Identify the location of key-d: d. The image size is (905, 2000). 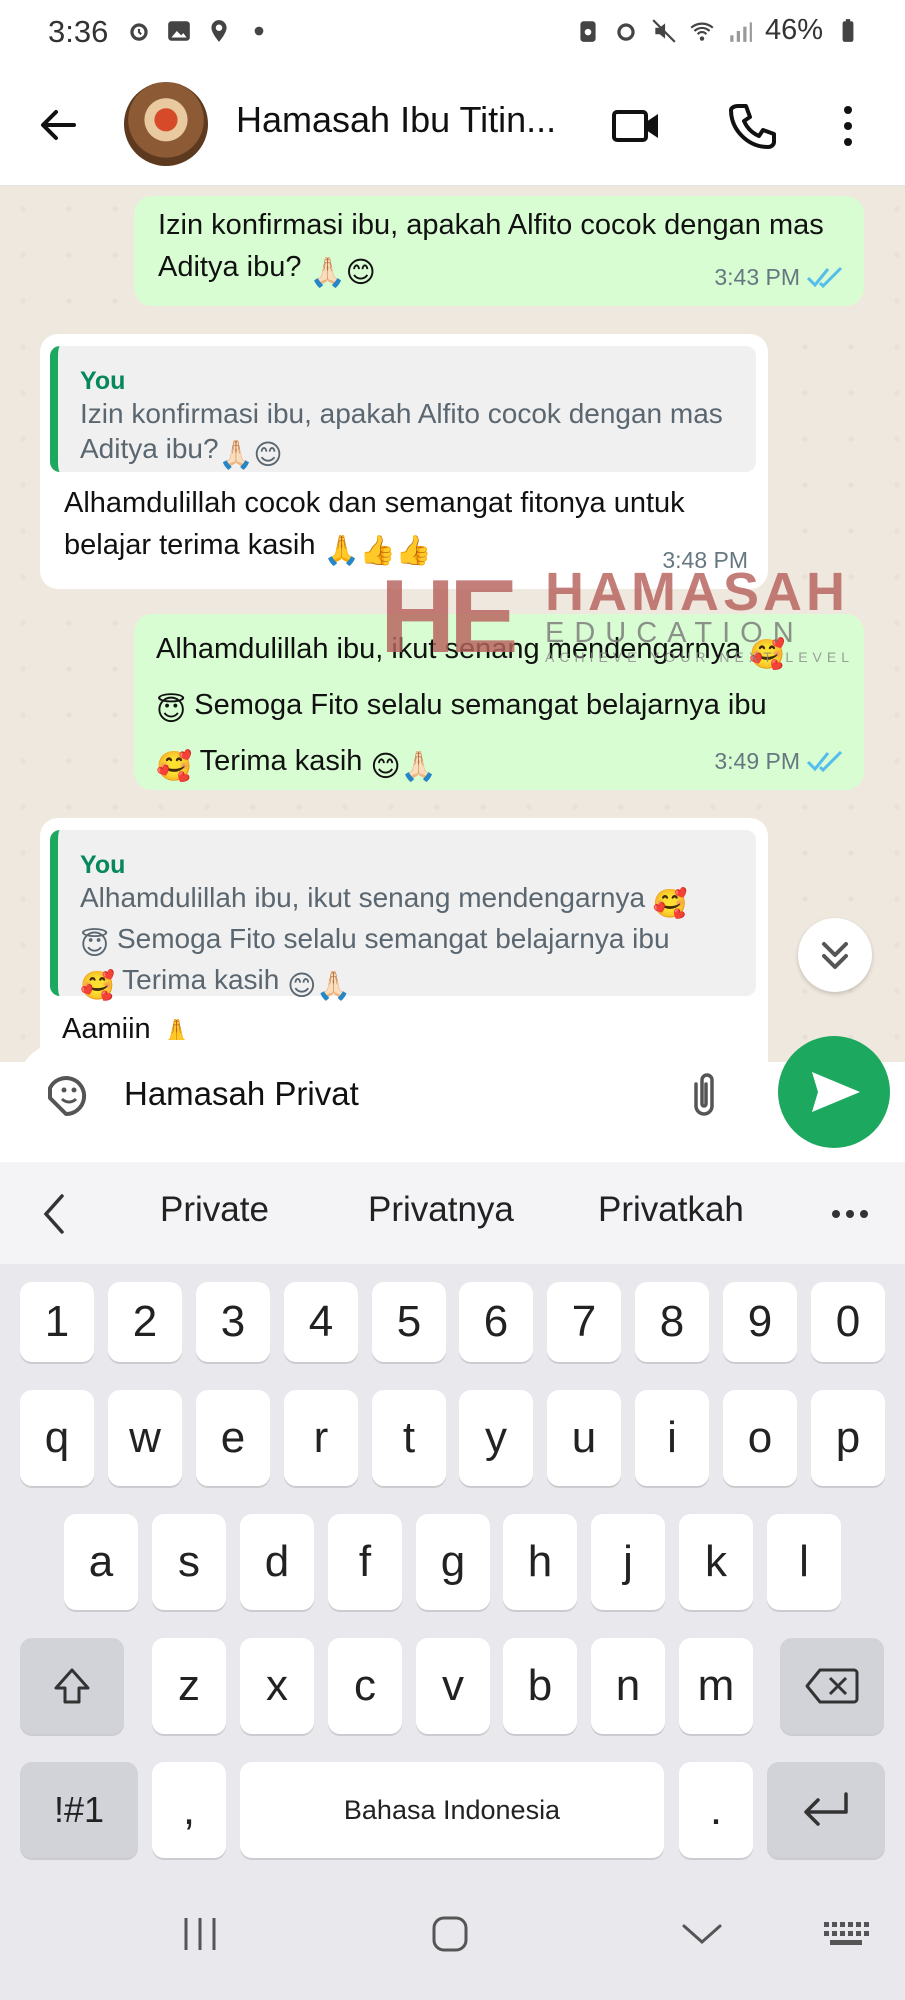
(277, 1562).